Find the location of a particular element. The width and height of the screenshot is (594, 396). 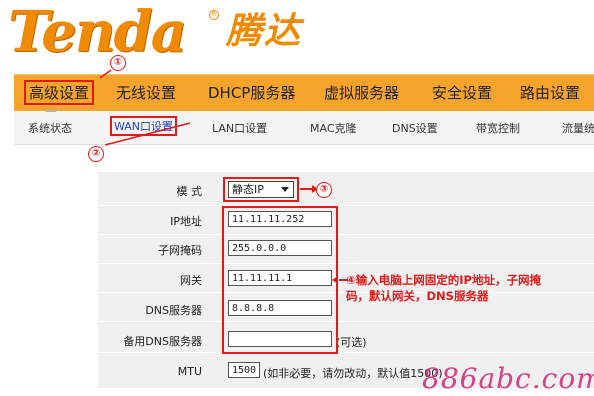

arrow-1-line is located at coordinates (105, 74).